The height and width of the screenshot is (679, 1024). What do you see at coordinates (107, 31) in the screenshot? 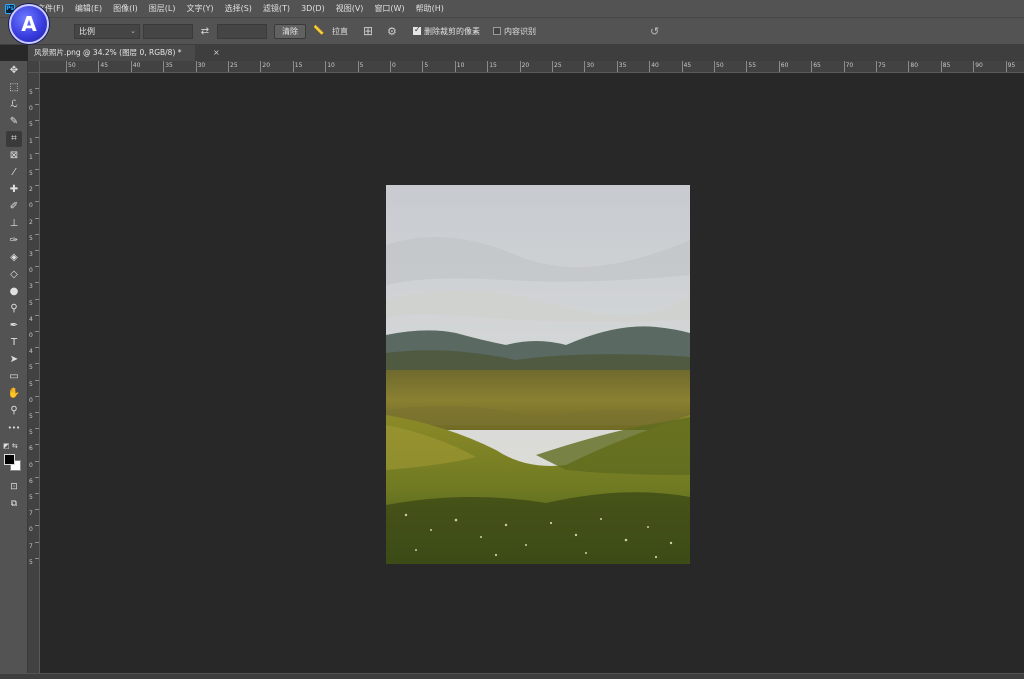
I see `ratio-select: 比例 ⌄` at bounding box center [107, 31].